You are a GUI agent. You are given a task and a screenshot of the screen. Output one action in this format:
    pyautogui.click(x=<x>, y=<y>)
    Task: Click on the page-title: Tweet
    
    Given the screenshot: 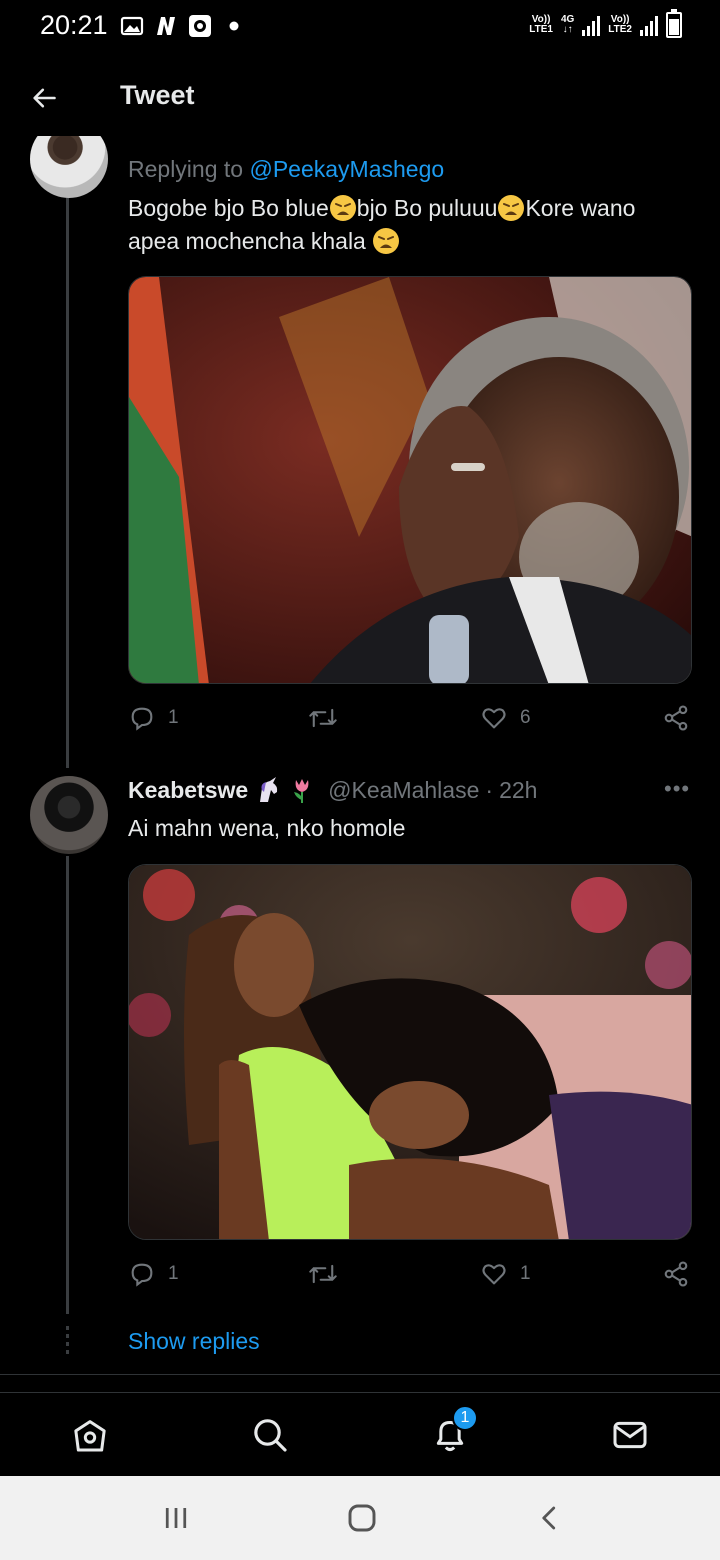 What is the action you would take?
    pyautogui.click(x=157, y=95)
    